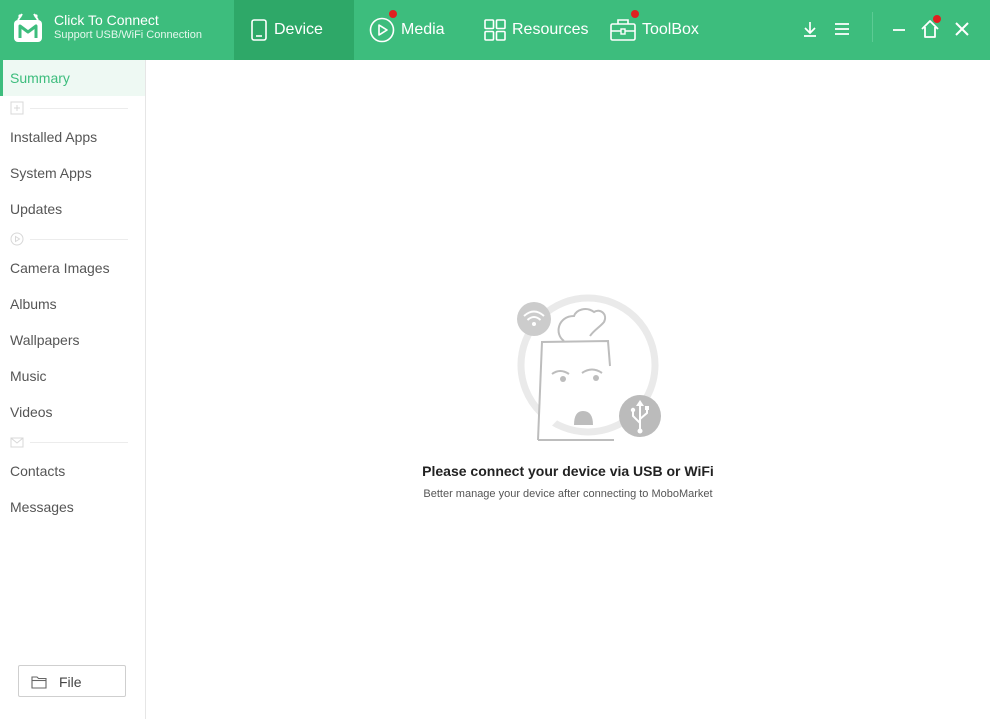 Image resolution: width=990 pixels, height=719 pixels. I want to click on tab-device-label: Device, so click(298, 29).